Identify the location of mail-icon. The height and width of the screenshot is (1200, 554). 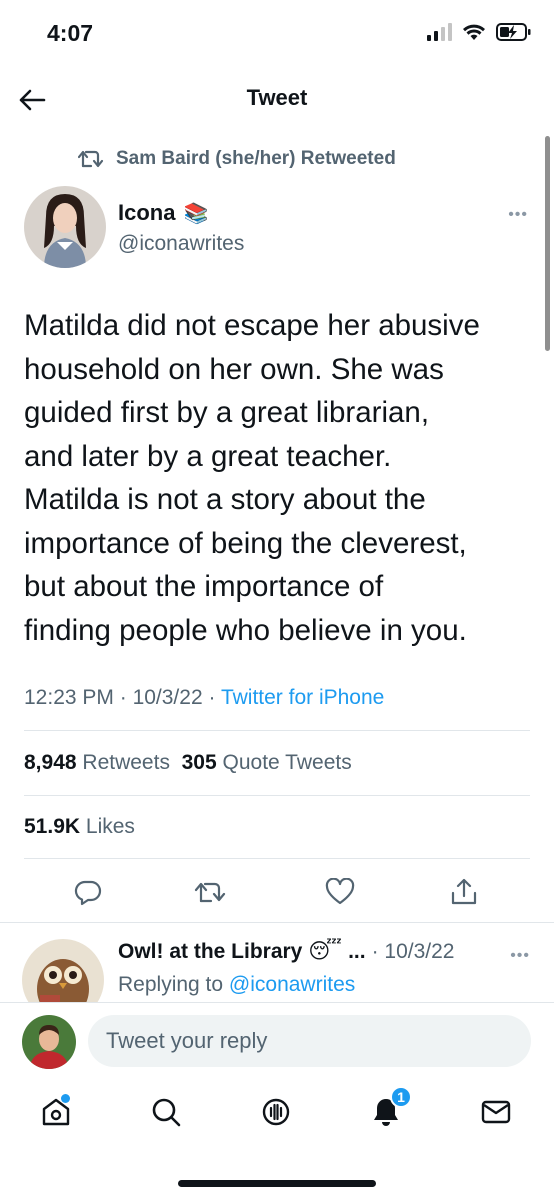
(496, 1112).